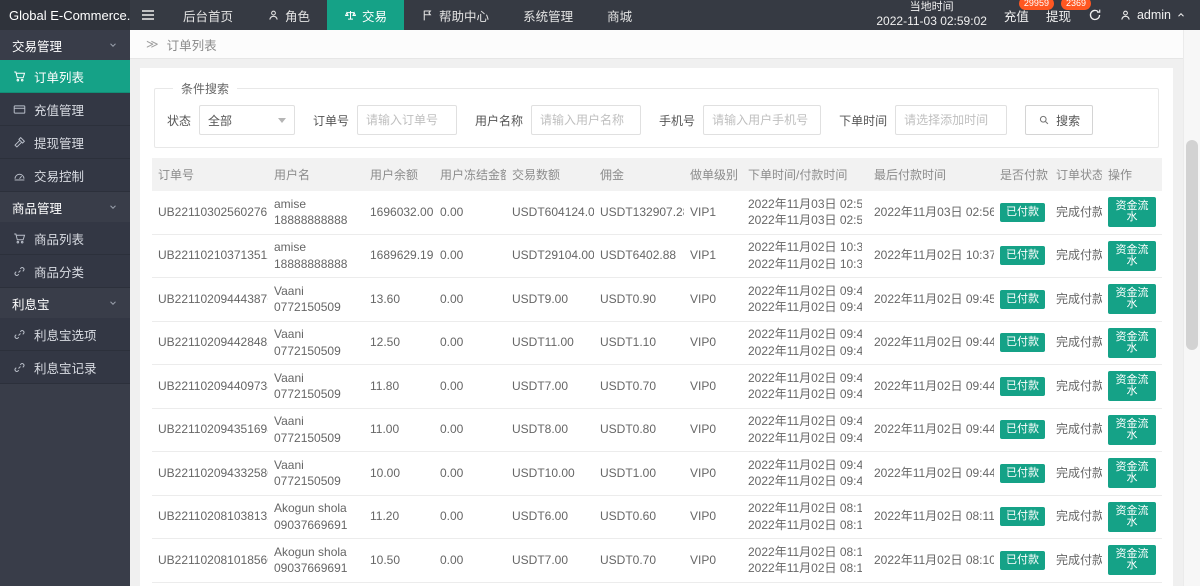  I want to click on commission: USDT0.90, so click(628, 298).